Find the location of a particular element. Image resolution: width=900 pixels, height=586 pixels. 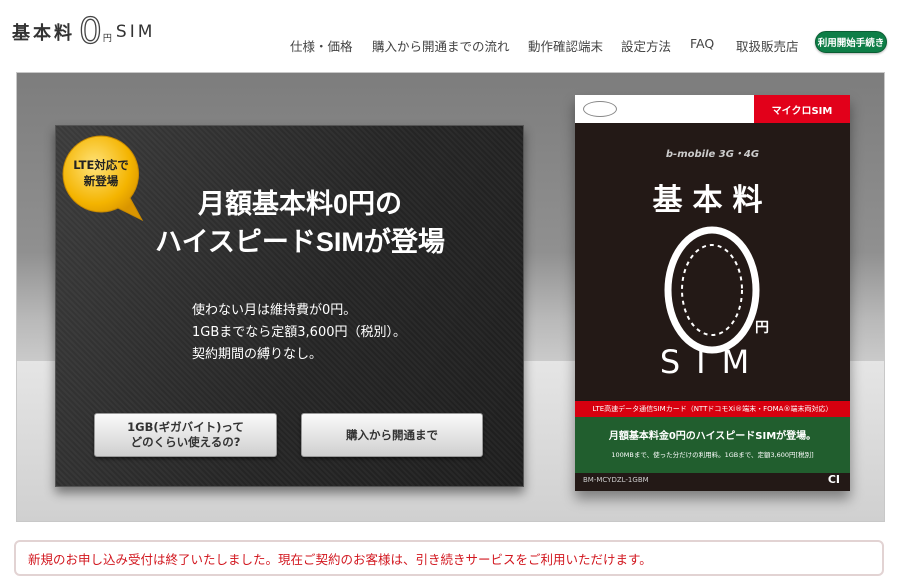

hero-body-line: 使わない月は維持費が0円。 is located at coordinates (274, 310).